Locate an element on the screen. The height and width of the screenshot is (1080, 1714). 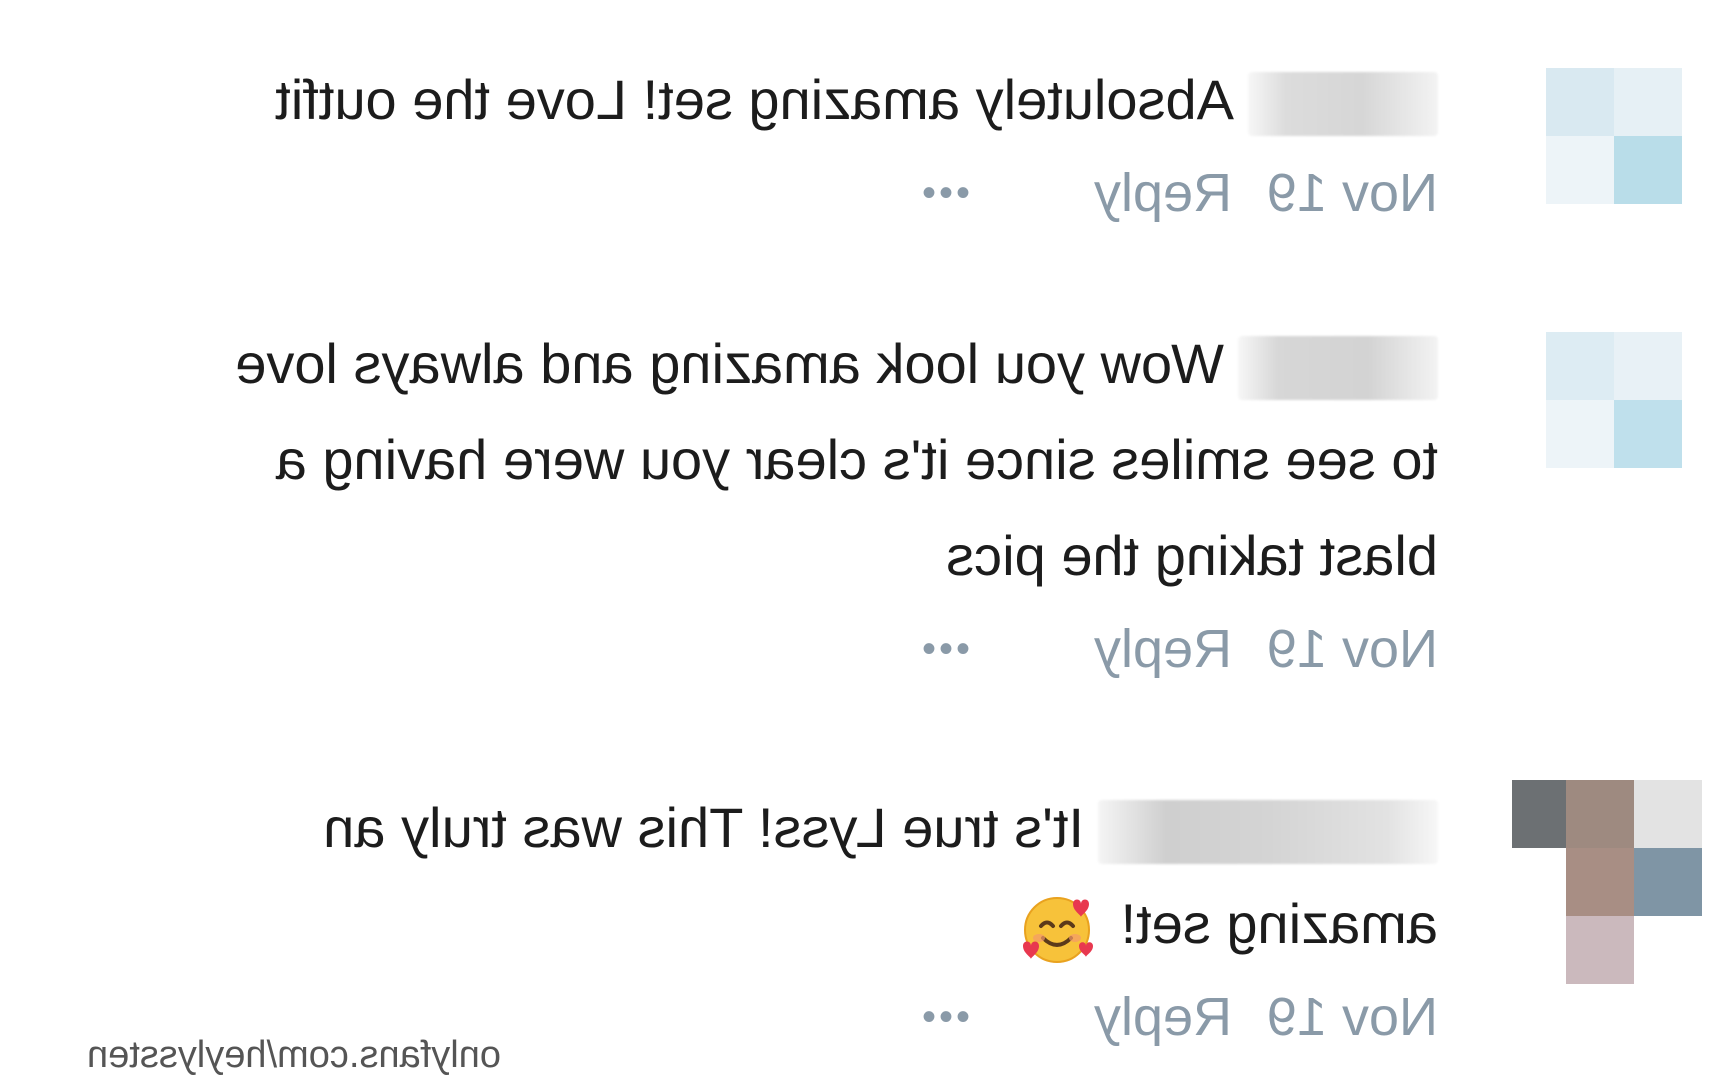
comment-text-line: It's true Lyss! This was truly an is located at coordinates (703, 827).